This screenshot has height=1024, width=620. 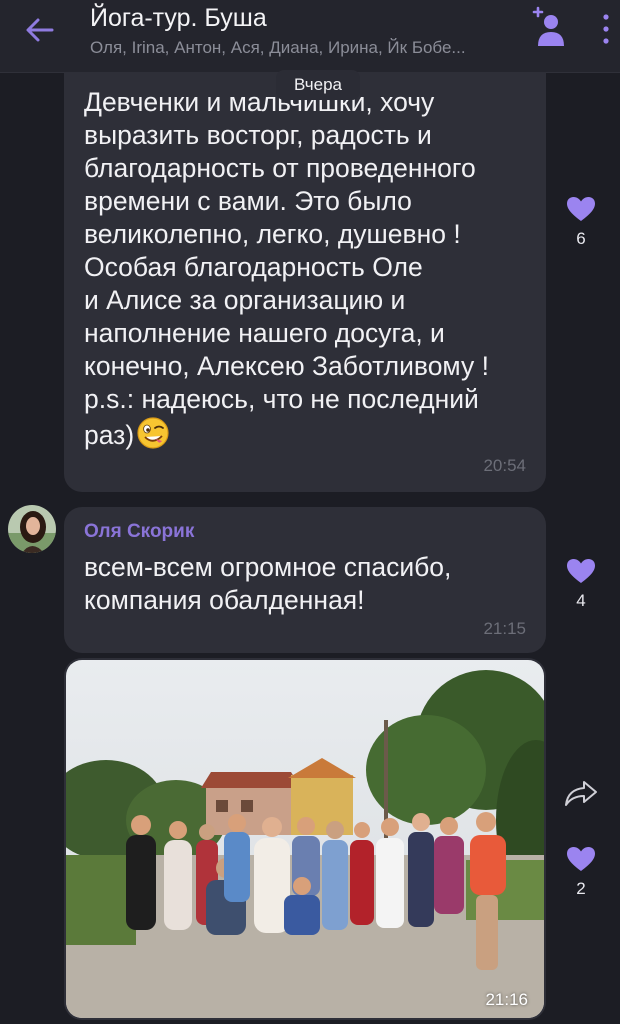 I want to click on message-time: 21:16, so click(x=506, y=999).